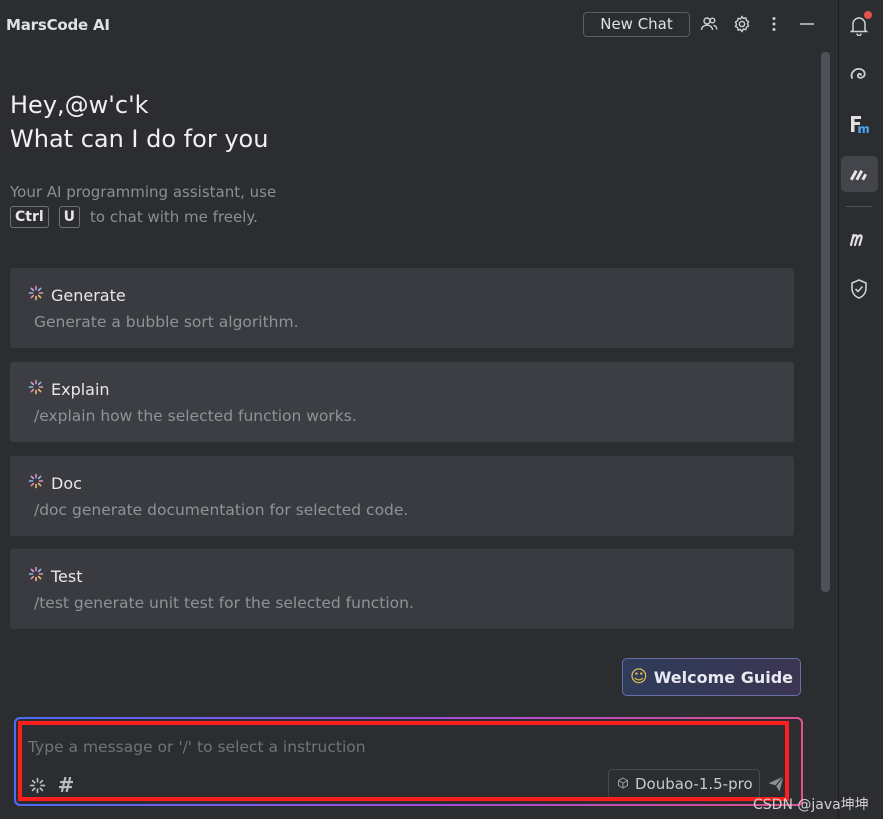 Image resolution: width=883 pixels, height=819 pixels. What do you see at coordinates (638, 677) in the screenshot?
I see `hugging-face-icon: ☺` at bounding box center [638, 677].